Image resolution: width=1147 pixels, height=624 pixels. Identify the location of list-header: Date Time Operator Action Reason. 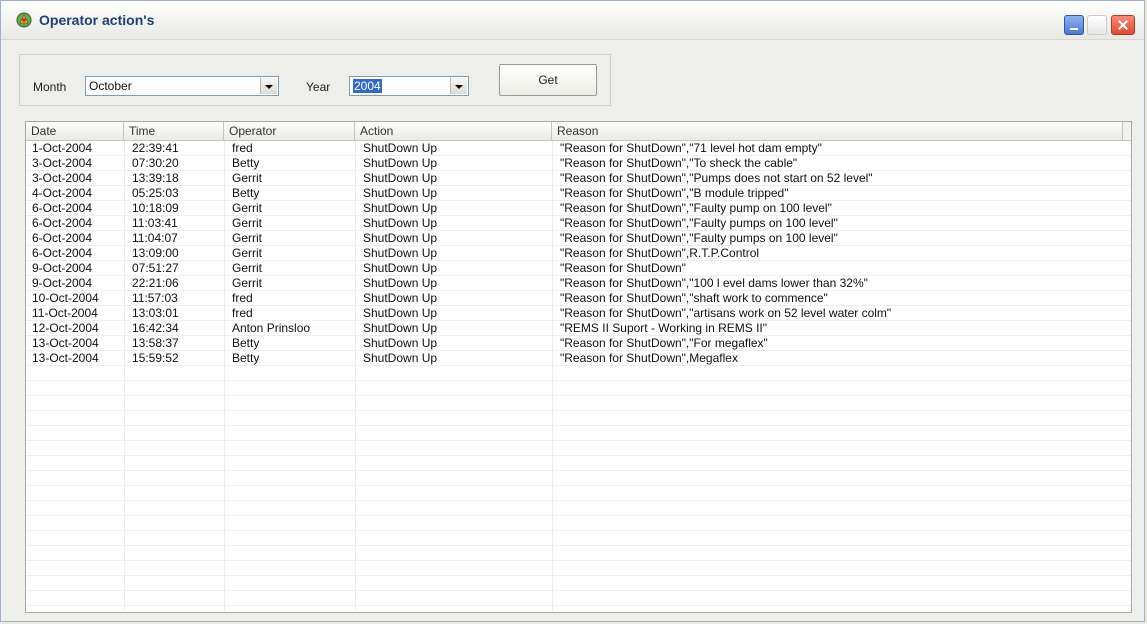
(578, 131).